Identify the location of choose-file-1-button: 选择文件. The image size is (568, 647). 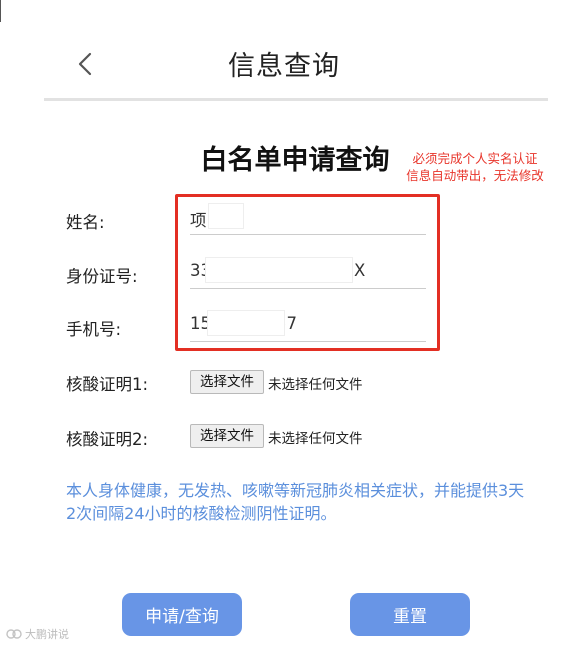
(227, 382).